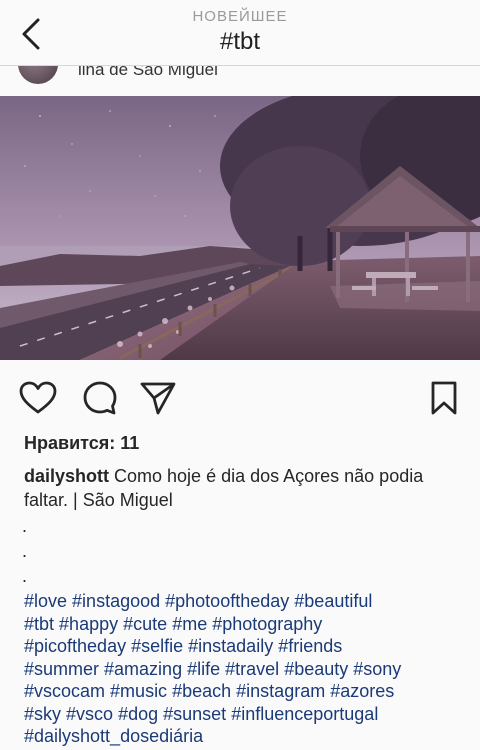 This screenshot has height=750, width=480. Describe the element at coordinates (42, 714) in the screenshot. I see `hashtag-link: #sky` at that location.